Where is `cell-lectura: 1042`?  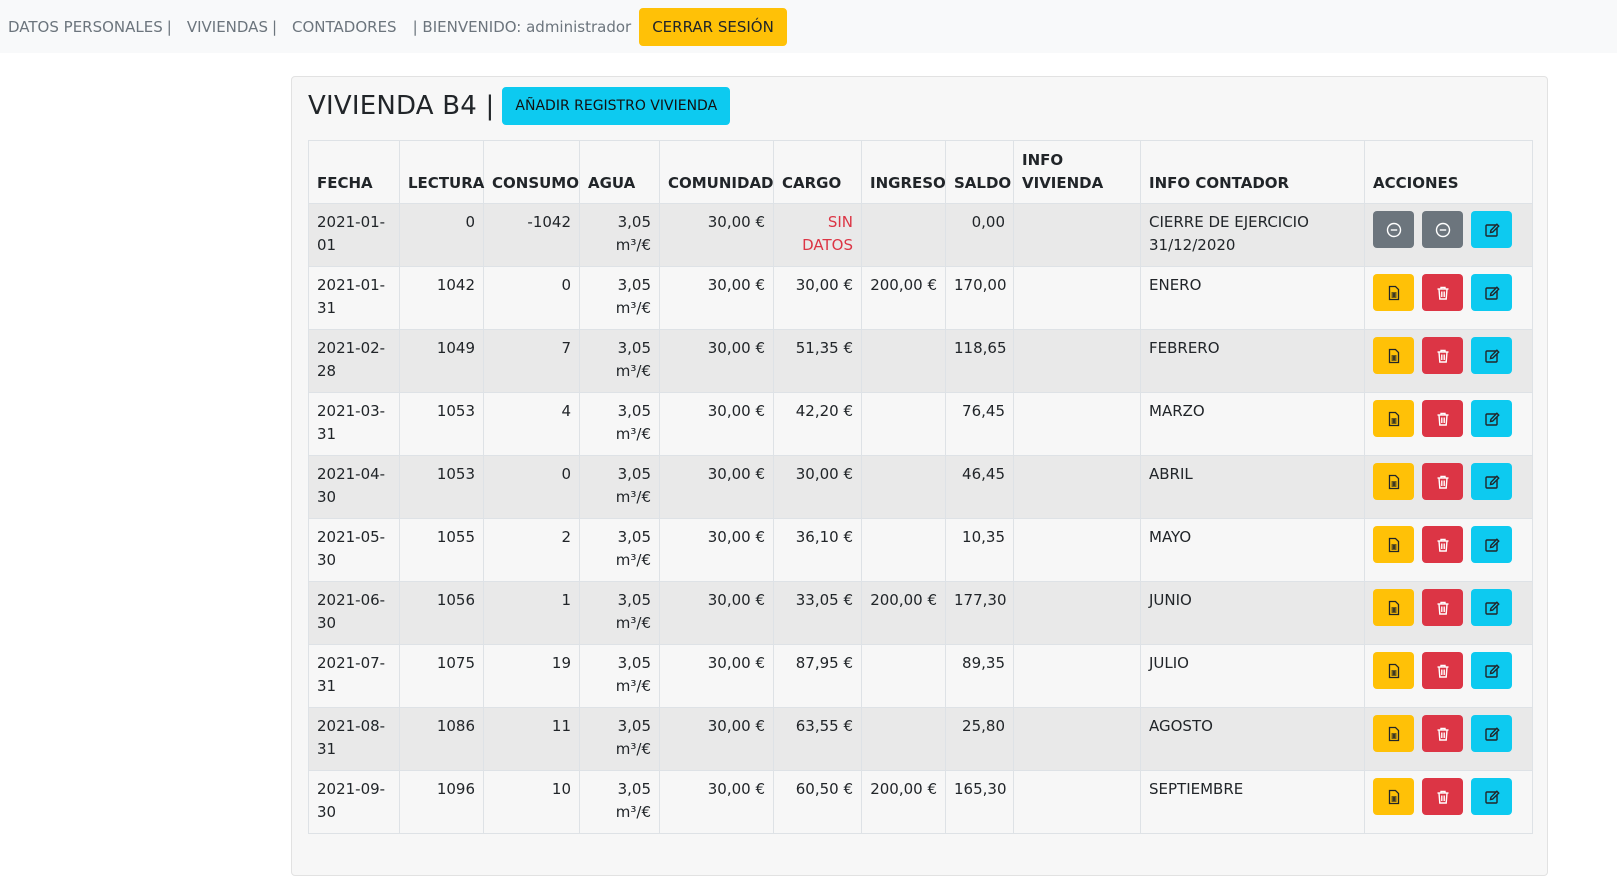
cell-lectura: 1042 is located at coordinates (441, 298).